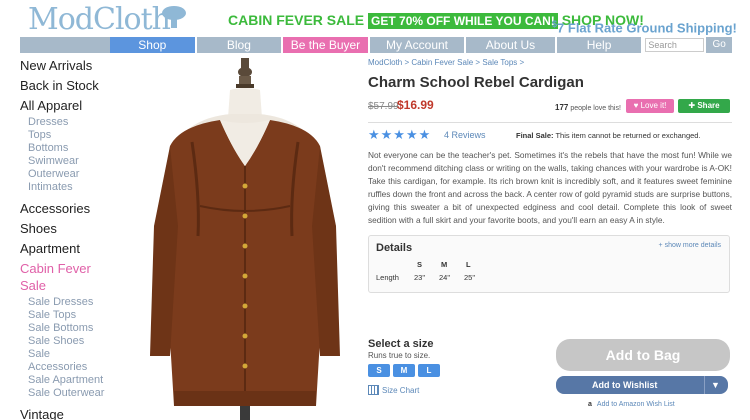 The width and height of the screenshot is (750, 420). Describe the element at coordinates (635, 404) in the screenshot. I see `amazon-label: Add to Amazon Wish List` at that location.